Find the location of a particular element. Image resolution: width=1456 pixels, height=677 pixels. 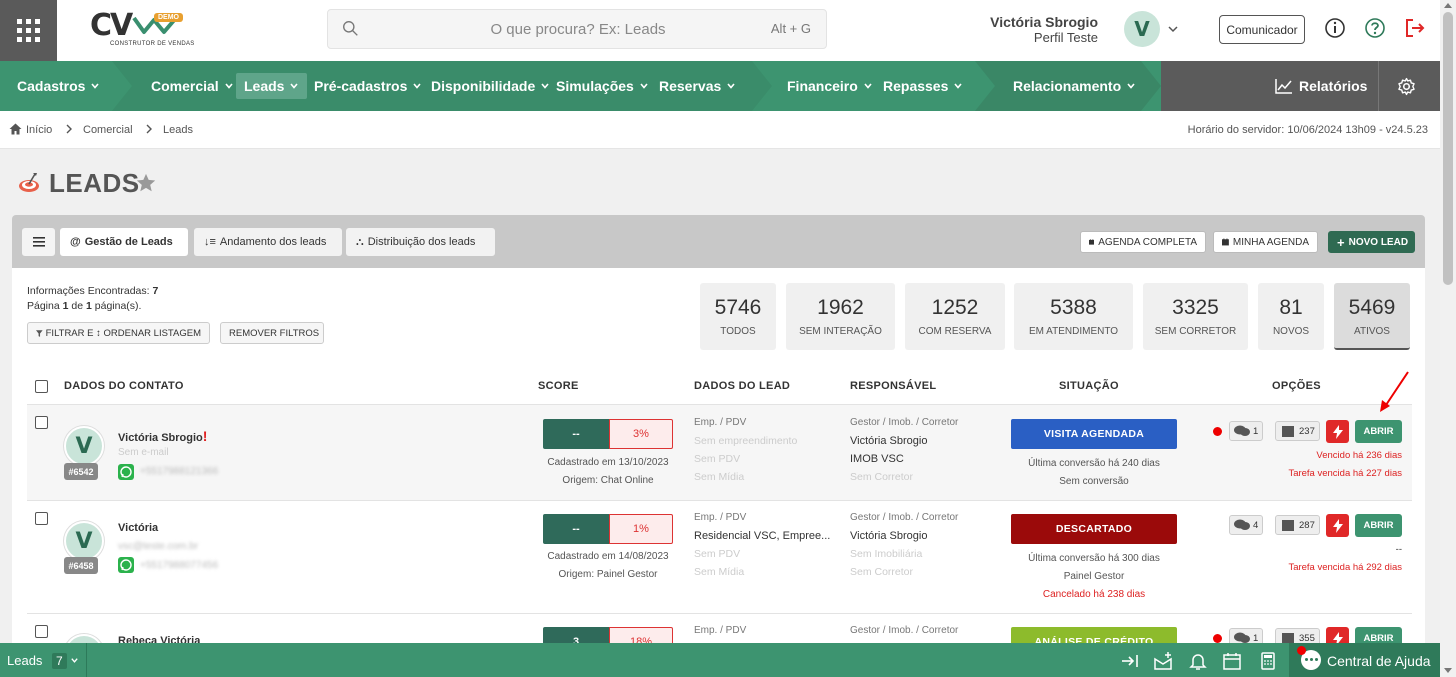

stat-label: SEM CORRETOR is located at coordinates (1195, 331).